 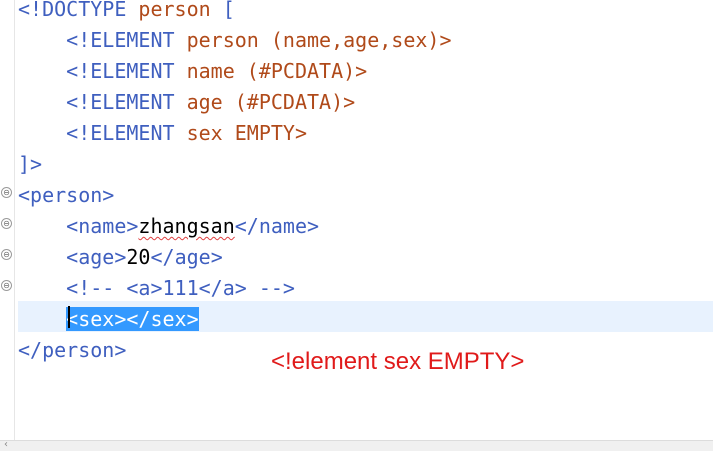 I want to click on code-line: <person>, so click(x=66, y=195).